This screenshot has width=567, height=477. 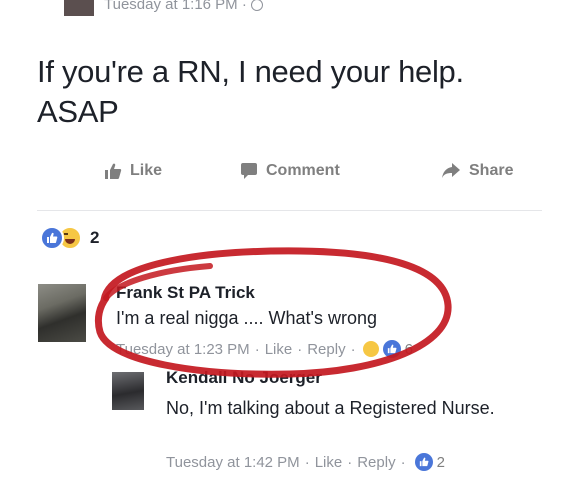 I want to click on post-text-line2: ASAP, so click(x=78, y=111).